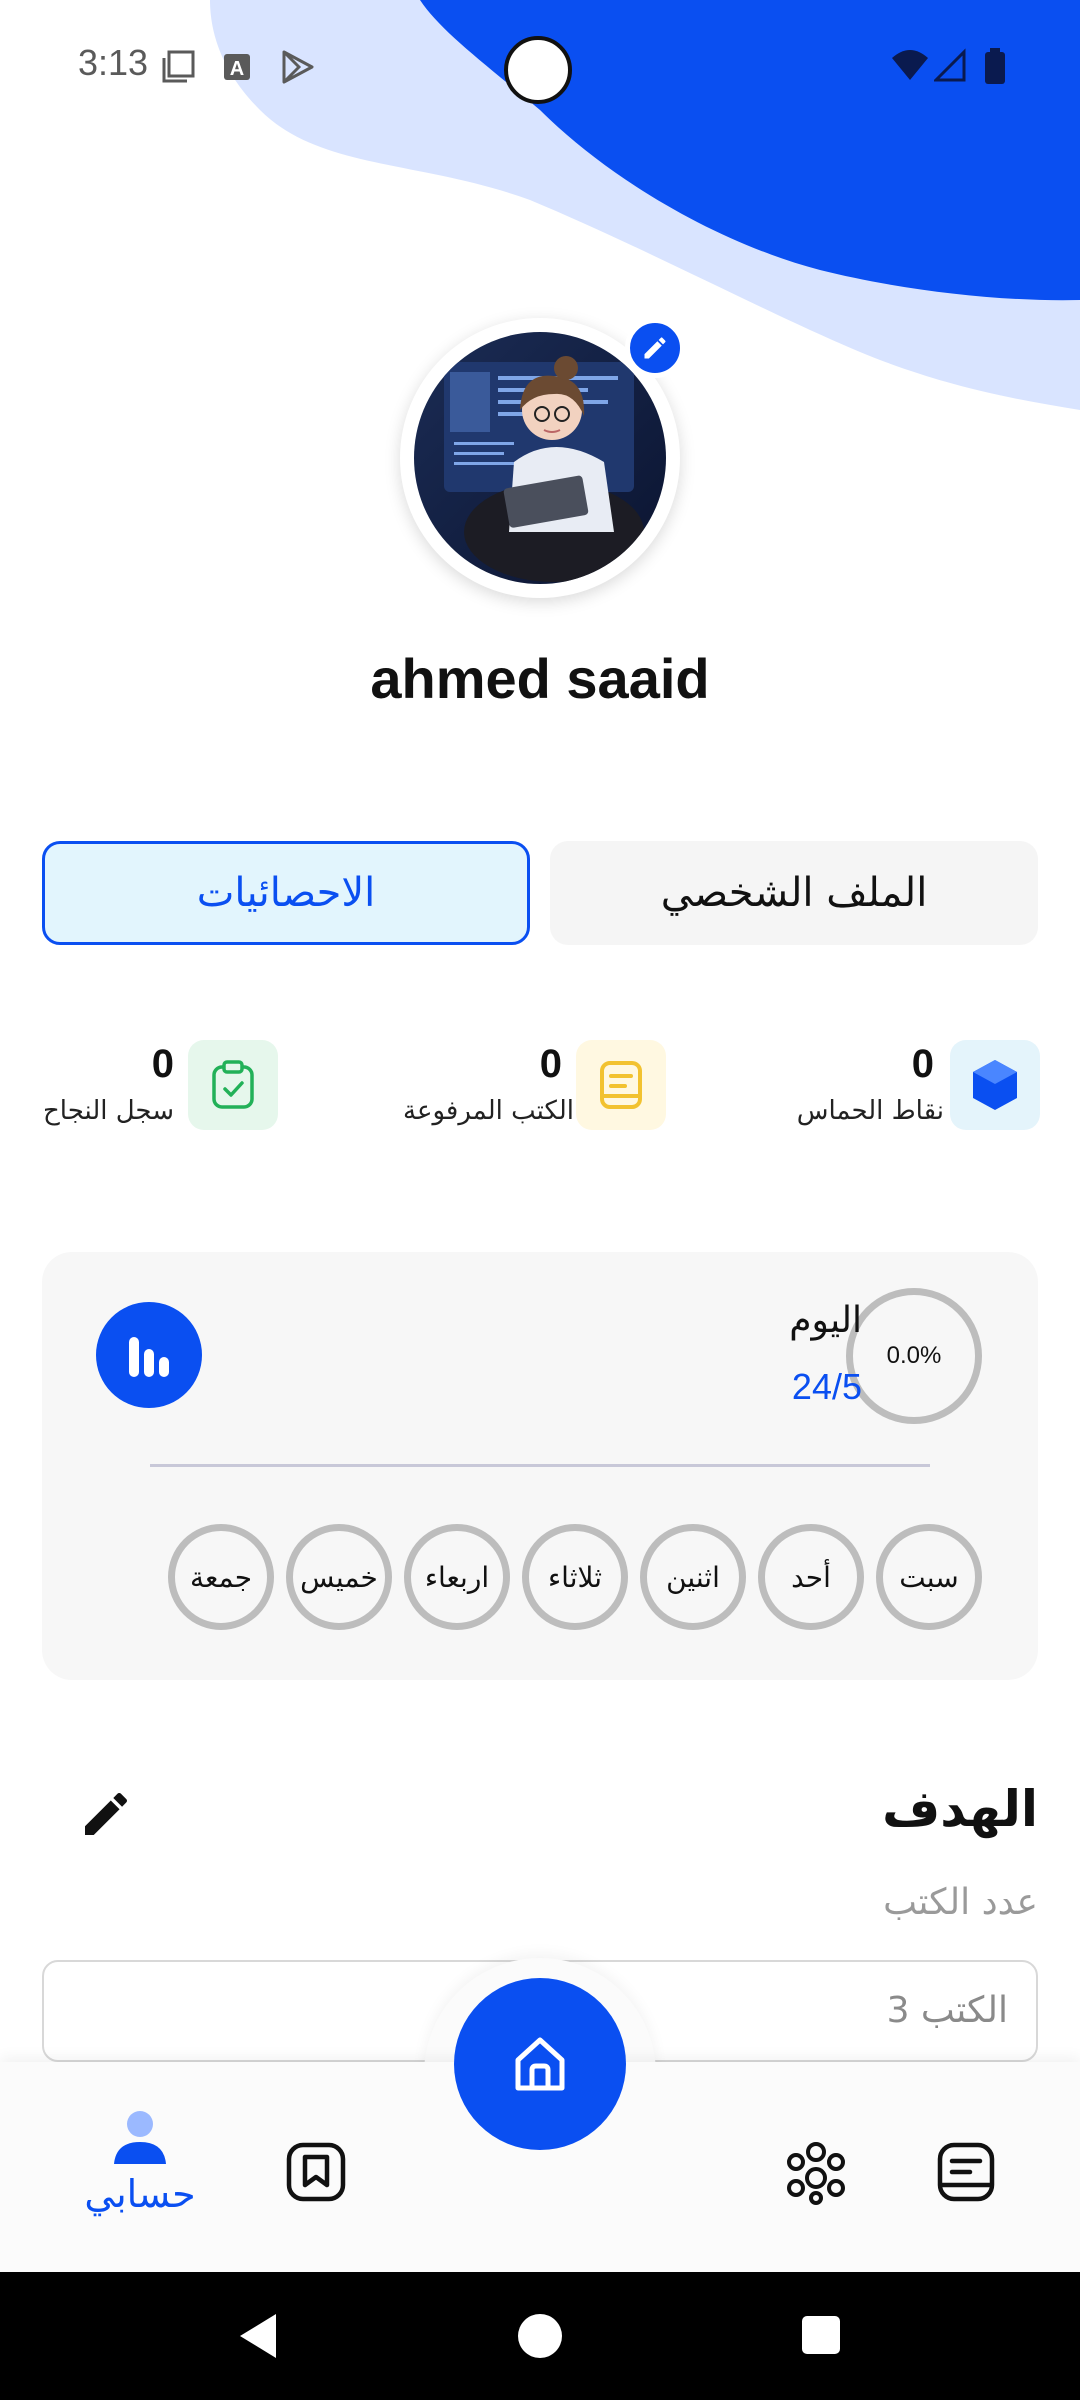  I want to click on avatar-frame, so click(542, 458).